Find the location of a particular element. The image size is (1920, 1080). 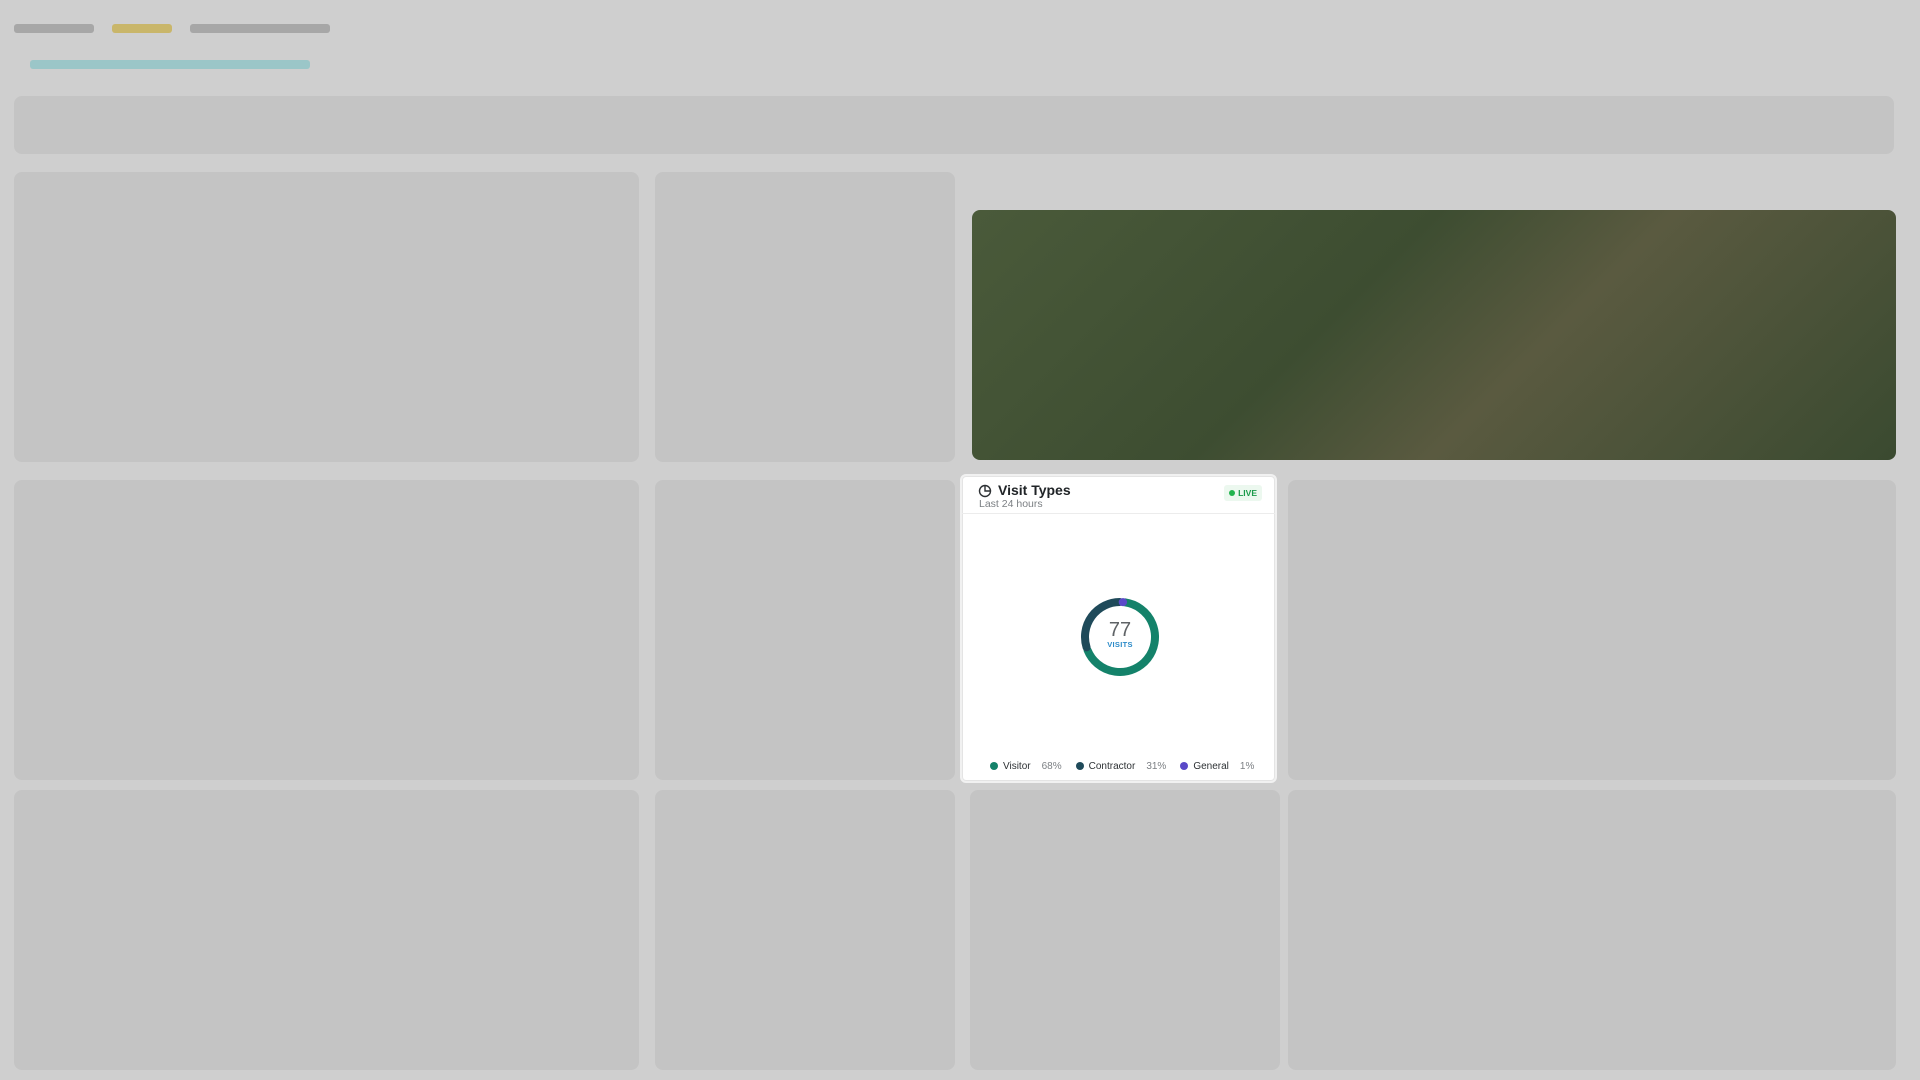

legend-item-contractor: Contractor 31% is located at coordinates (1121, 766).